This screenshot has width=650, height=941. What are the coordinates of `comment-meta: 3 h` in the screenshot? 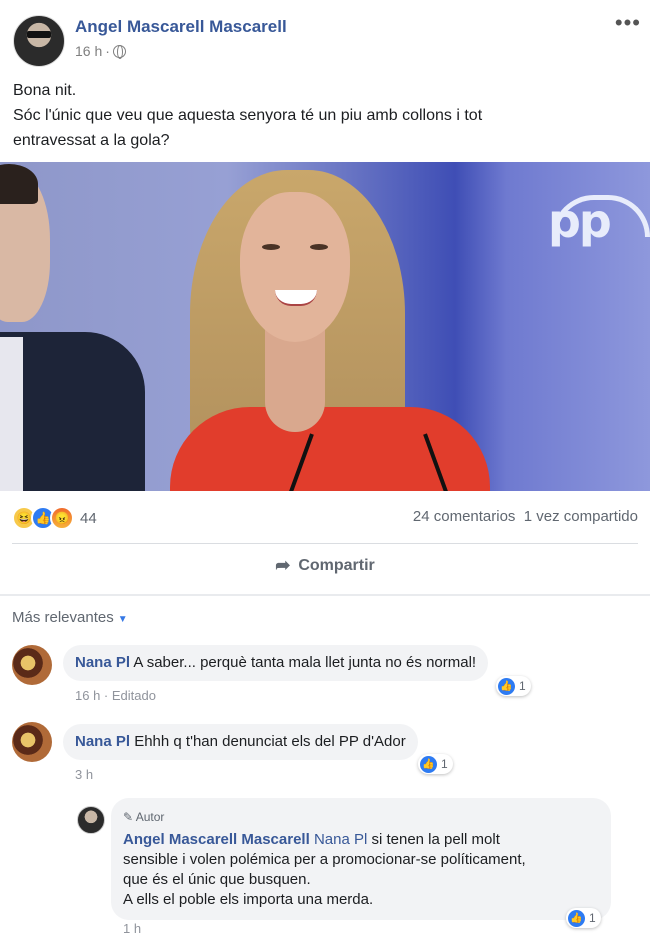 It's located at (84, 774).